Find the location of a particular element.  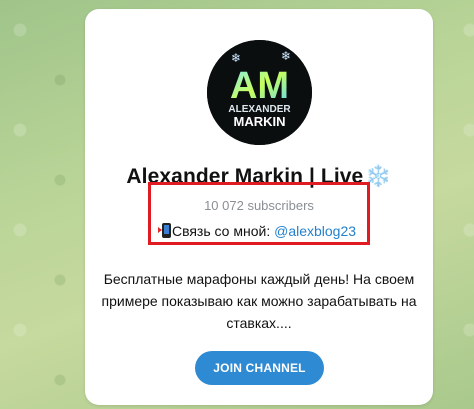

subscriber-count: 10 072 subscribers is located at coordinates (259, 205).